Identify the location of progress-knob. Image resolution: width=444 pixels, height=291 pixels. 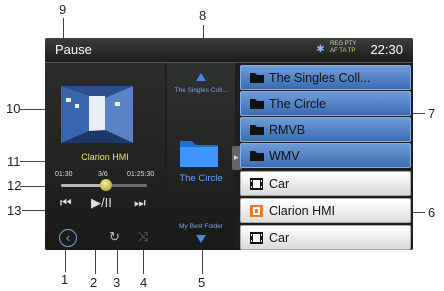
(105, 185).